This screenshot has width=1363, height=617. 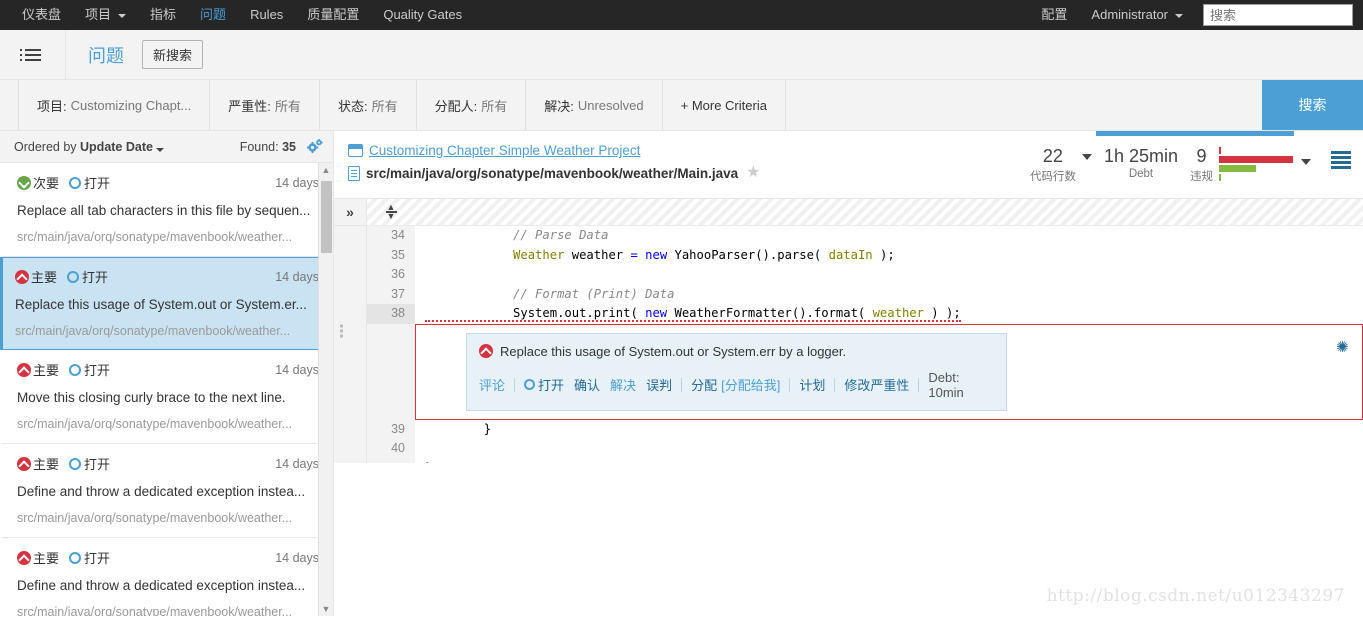 What do you see at coordinates (168, 369) in the screenshot?
I see `issue-meta-row: 主要 打开 14 days` at bounding box center [168, 369].